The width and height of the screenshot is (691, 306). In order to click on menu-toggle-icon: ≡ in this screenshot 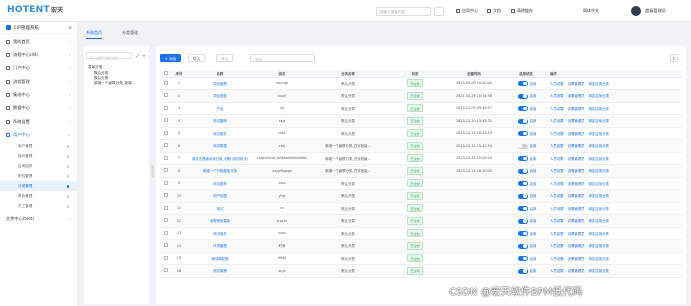, I will do `click(70, 28)`.